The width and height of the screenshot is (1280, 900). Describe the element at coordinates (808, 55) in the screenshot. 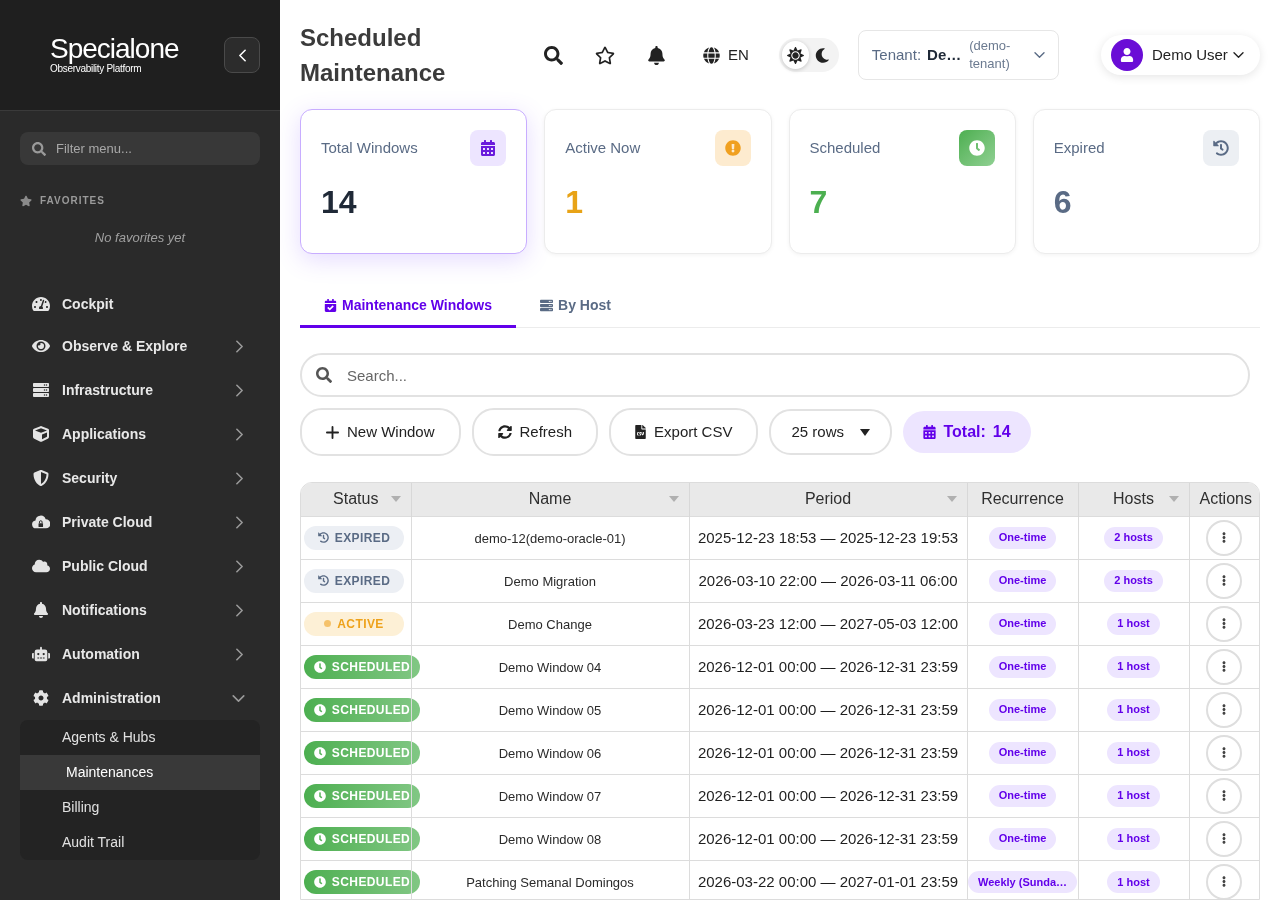

I see `theme-toggle` at that location.